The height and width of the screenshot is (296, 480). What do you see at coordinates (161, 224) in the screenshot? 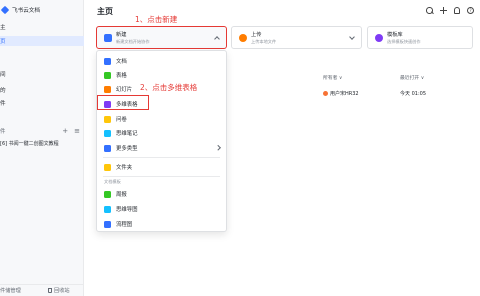
I see `menu-template-flowchart: 流程图` at bounding box center [161, 224].